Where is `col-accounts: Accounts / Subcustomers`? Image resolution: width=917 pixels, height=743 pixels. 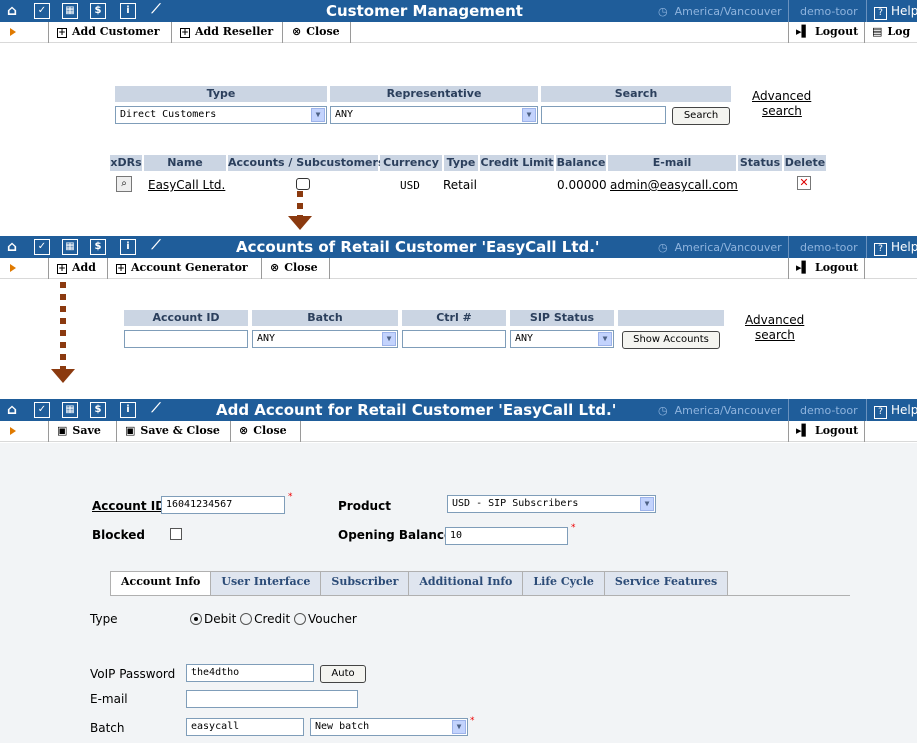 col-accounts: Accounts / Subcustomers is located at coordinates (306, 163).